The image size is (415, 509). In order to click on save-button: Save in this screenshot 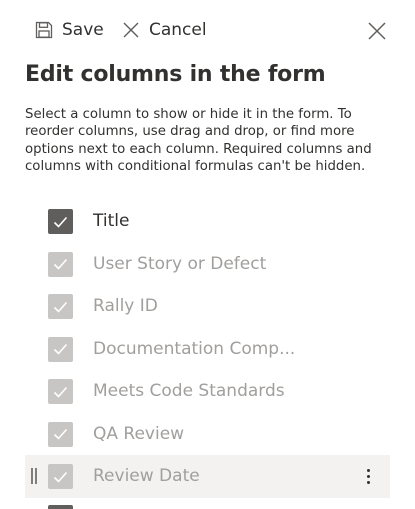, I will do `click(69, 30)`.